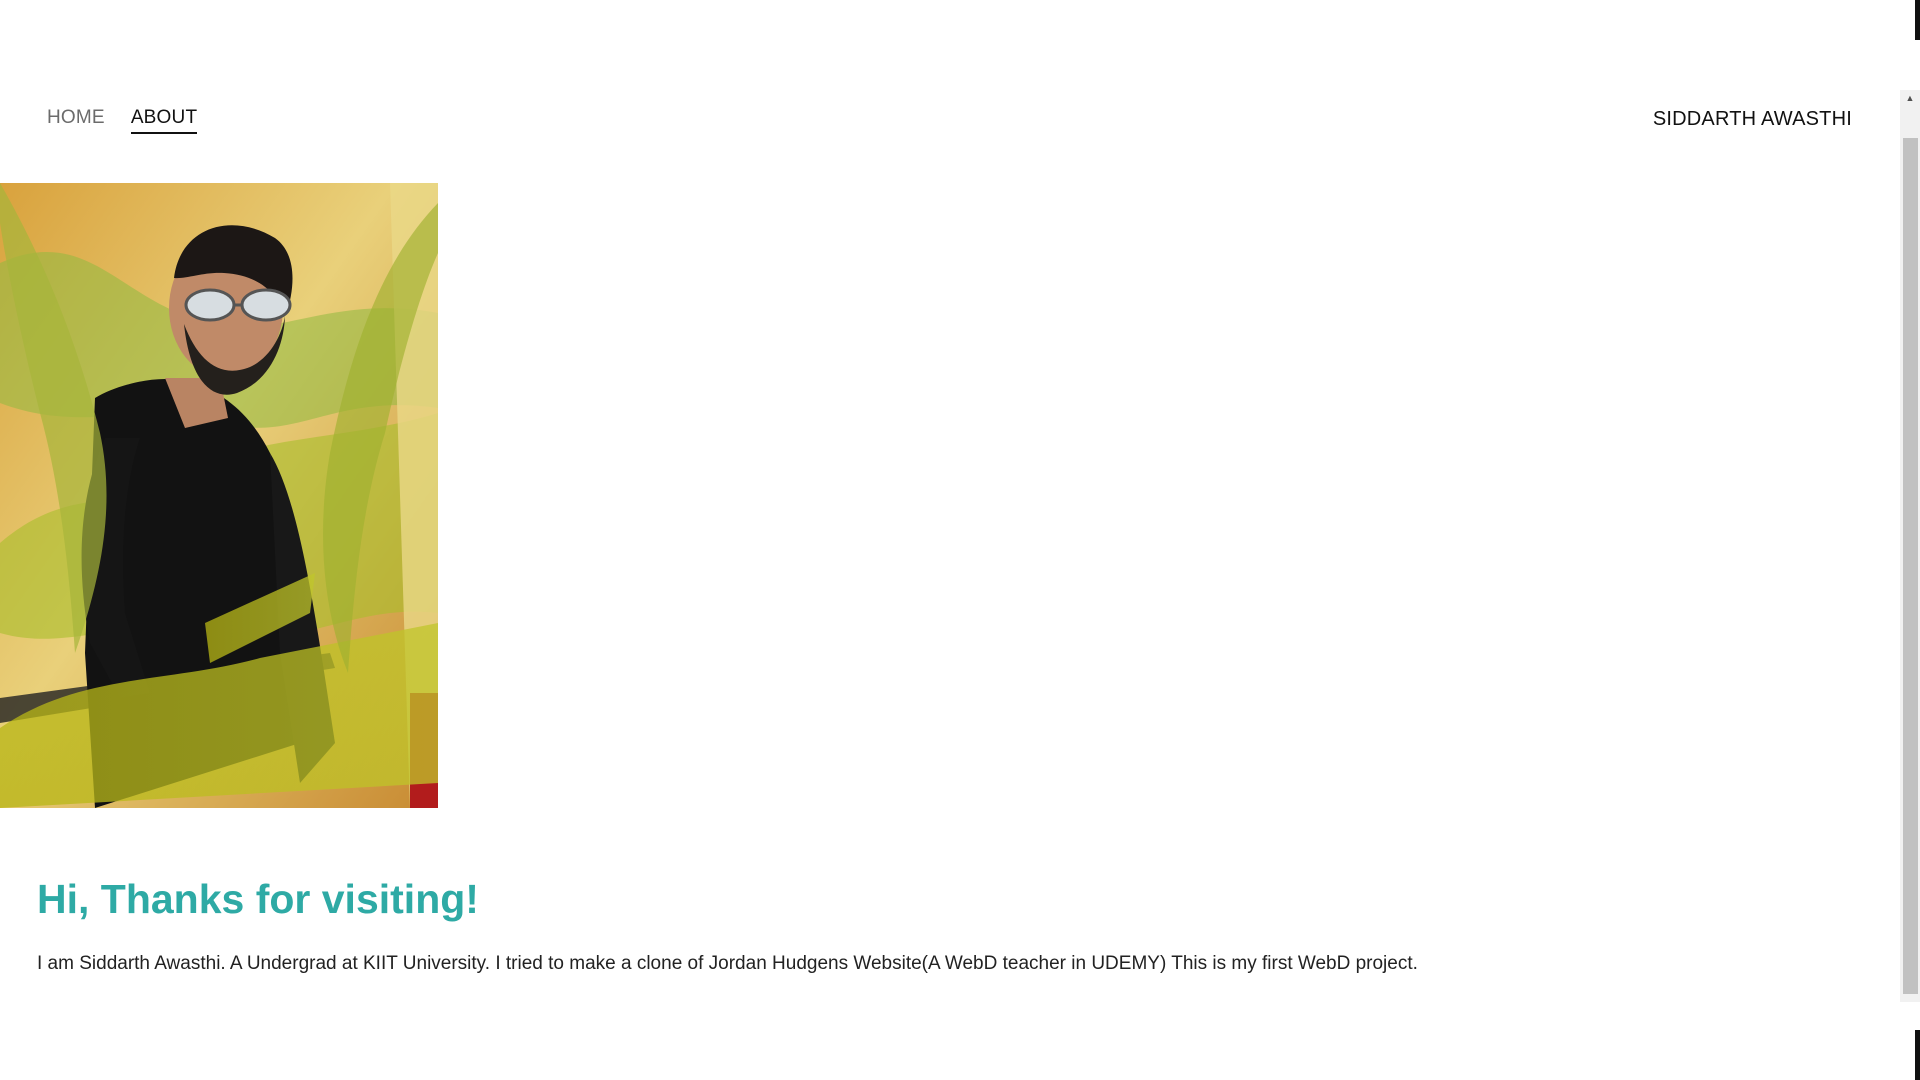 The width and height of the screenshot is (1920, 1080). I want to click on person-photo-icon, so click(219, 495).